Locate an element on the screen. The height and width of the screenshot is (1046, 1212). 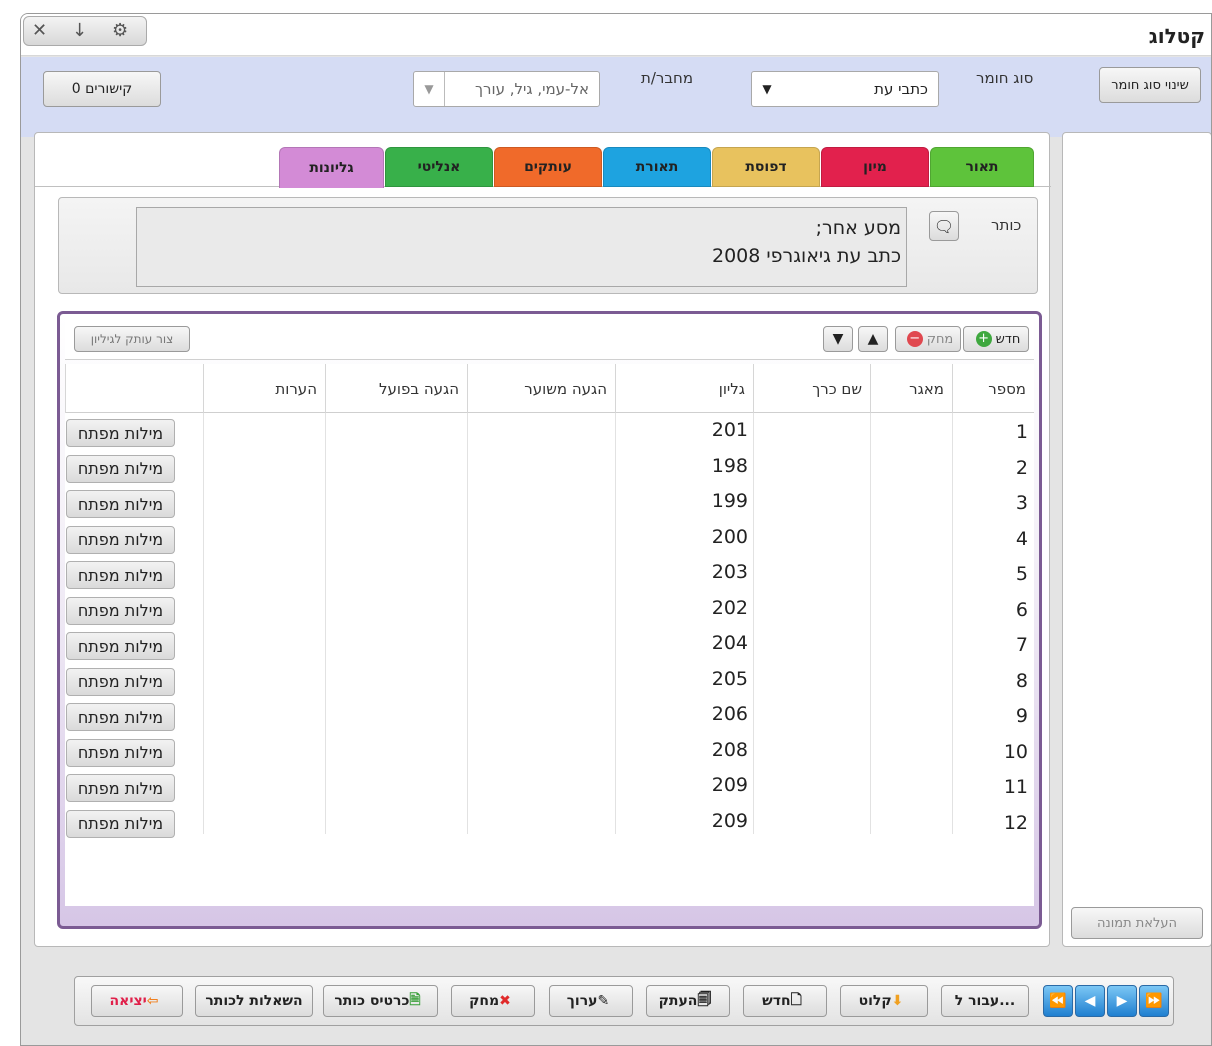
col-database: מאגר is located at coordinates (911, 388).